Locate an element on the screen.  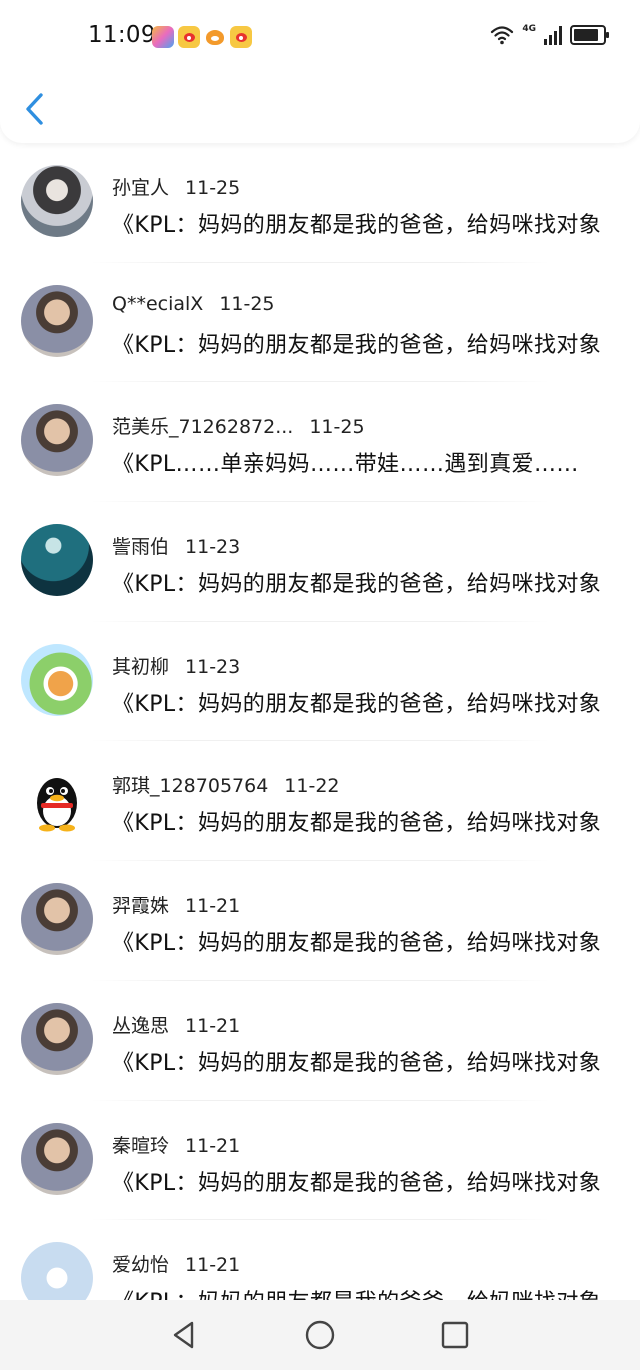
nav-back-button is located at coordinates (185, 1335).